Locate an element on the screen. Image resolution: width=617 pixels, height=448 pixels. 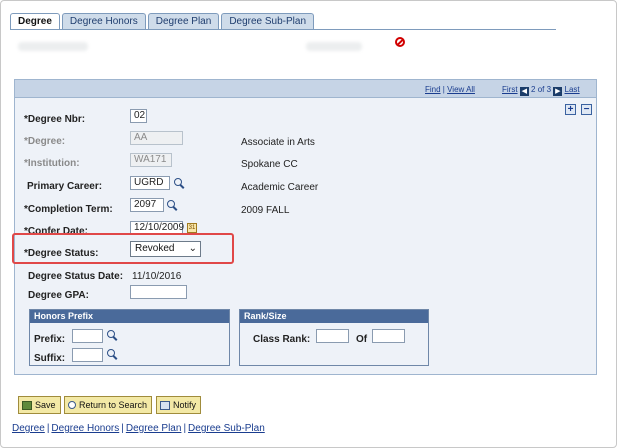
degree-nbr-field: 02 is located at coordinates (138, 116).